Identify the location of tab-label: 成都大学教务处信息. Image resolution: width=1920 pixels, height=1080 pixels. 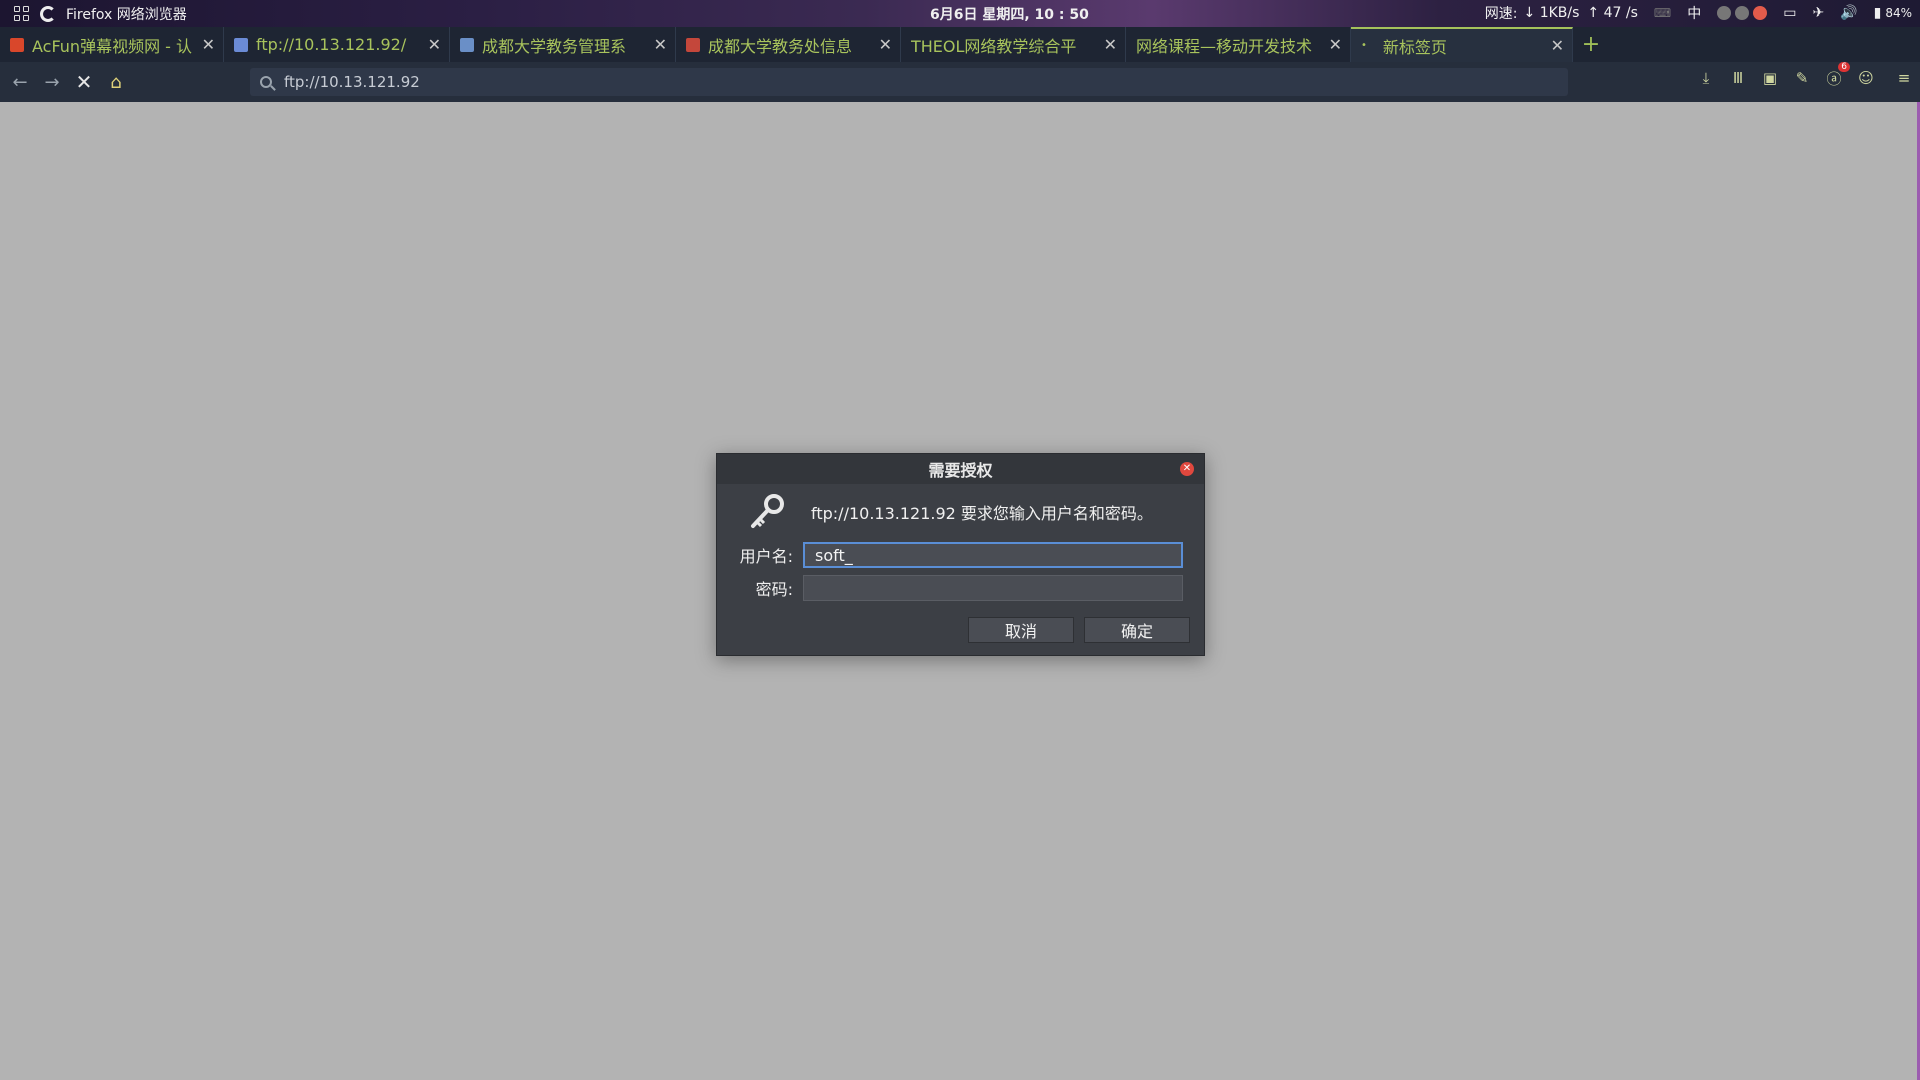
(780, 46).